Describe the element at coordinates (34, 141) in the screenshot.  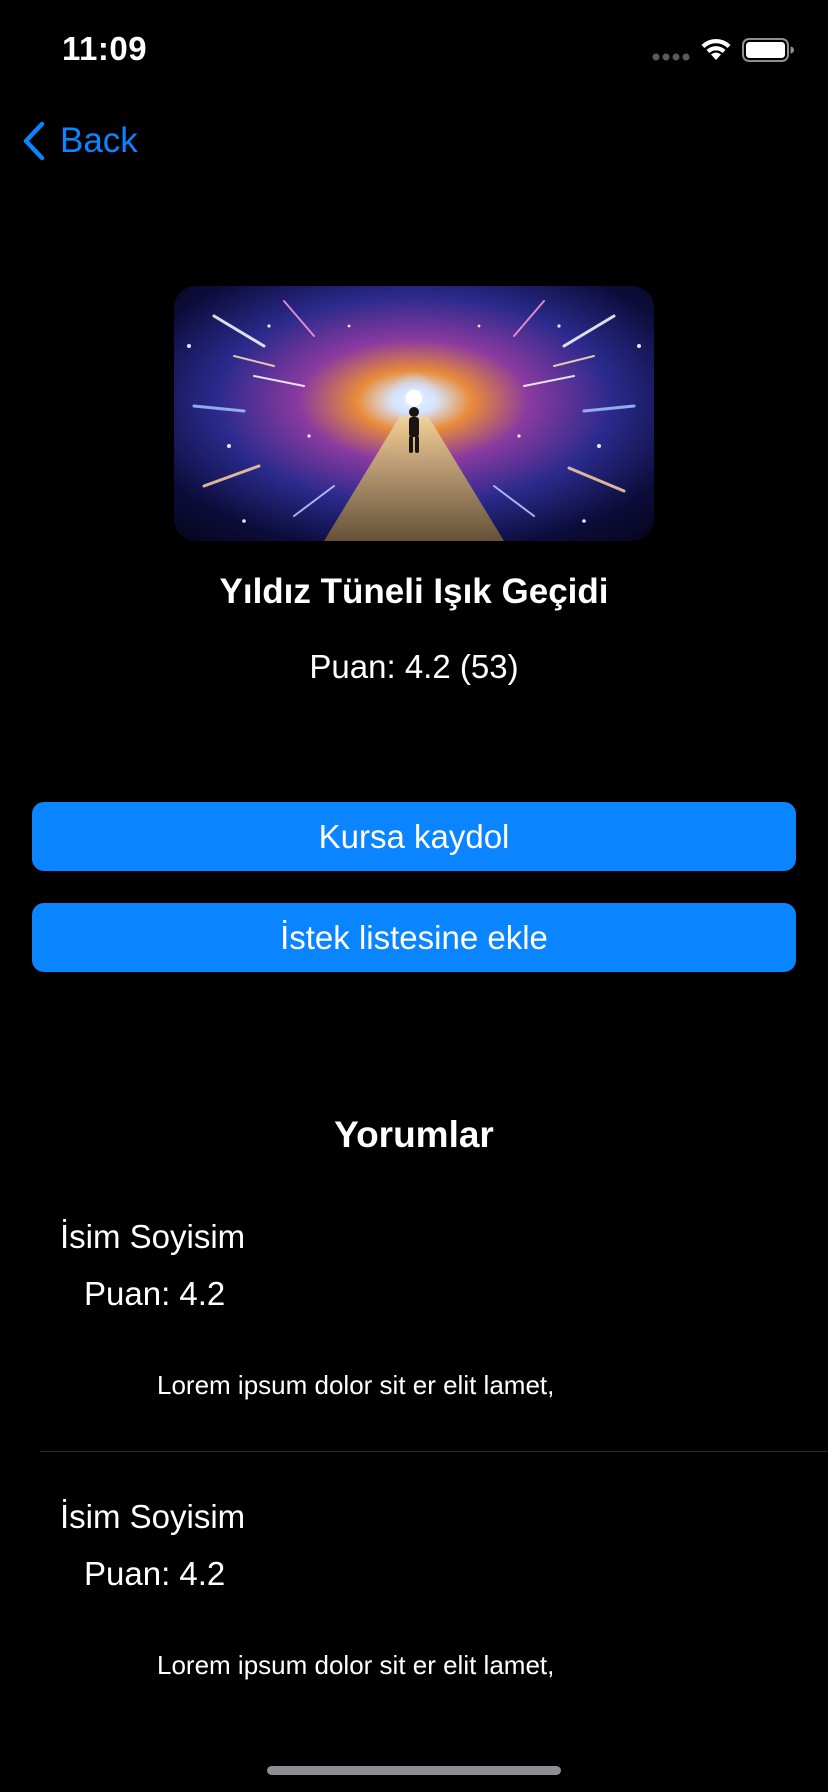
I see `back-chevron-icon` at that location.